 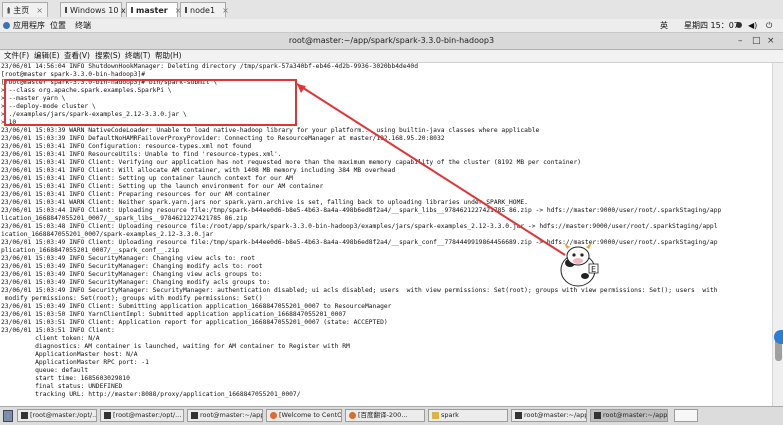 I want to click on terminal-line: 23/06/01 15:03:51 INFO Client:, so click(x=58, y=330).